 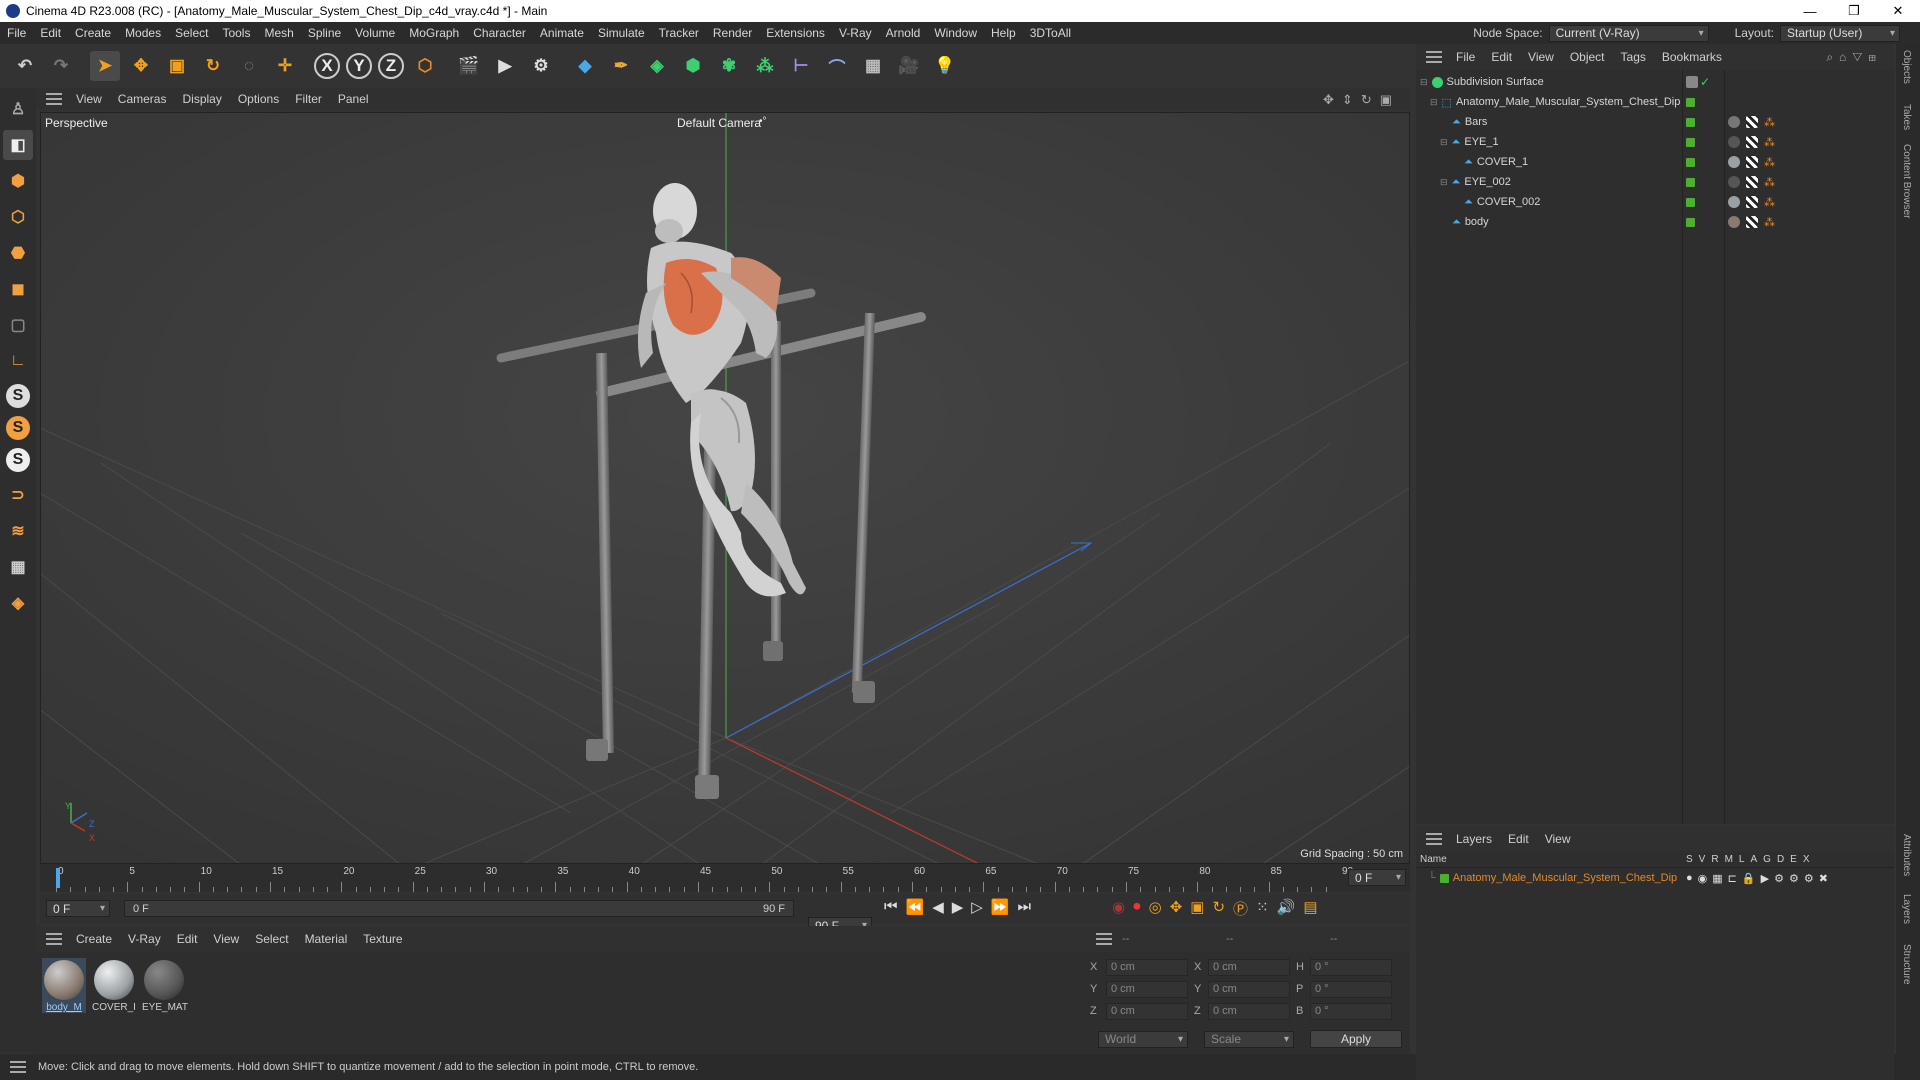 What do you see at coordinates (1218, 908) in the screenshot?
I see `key-rotation-icon: ↻` at bounding box center [1218, 908].